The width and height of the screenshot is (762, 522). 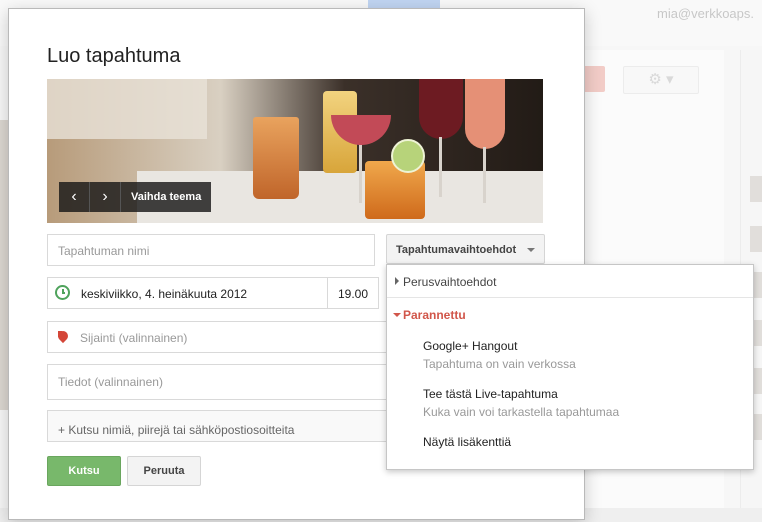 I want to click on event-options-label: Tapahtumavaihtoehdot, so click(x=456, y=250).